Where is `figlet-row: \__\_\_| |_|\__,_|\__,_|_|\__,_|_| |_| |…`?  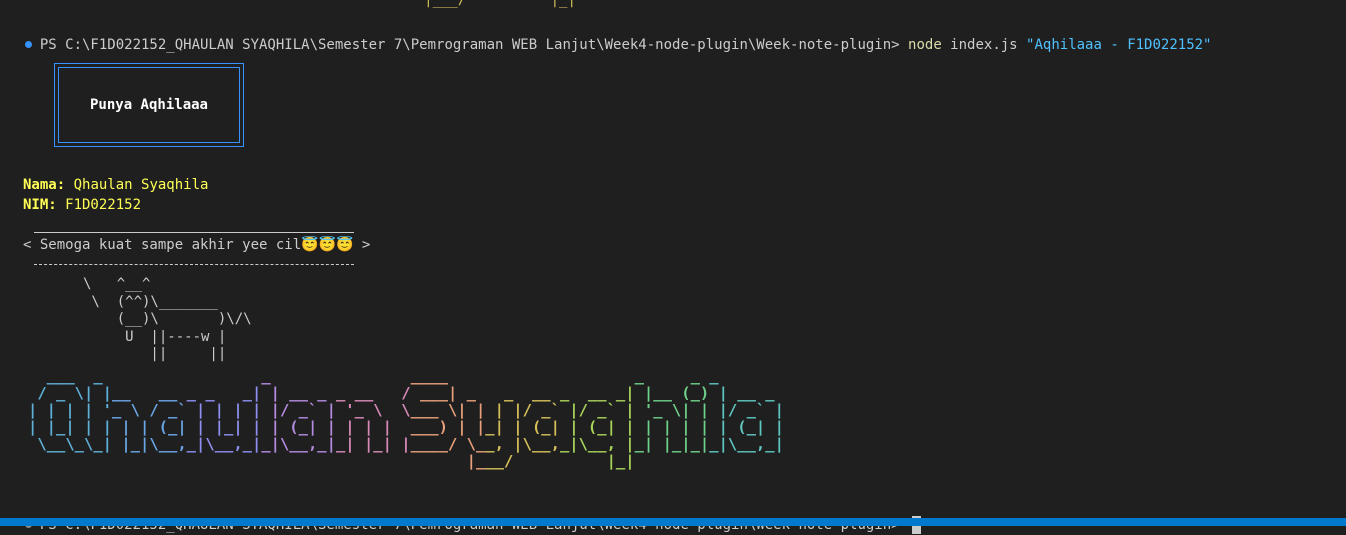 figlet-row: \__\_\_| |_|\__,_|\__,_|_|\__,_|_| |_| |… is located at coordinates (406, 444).